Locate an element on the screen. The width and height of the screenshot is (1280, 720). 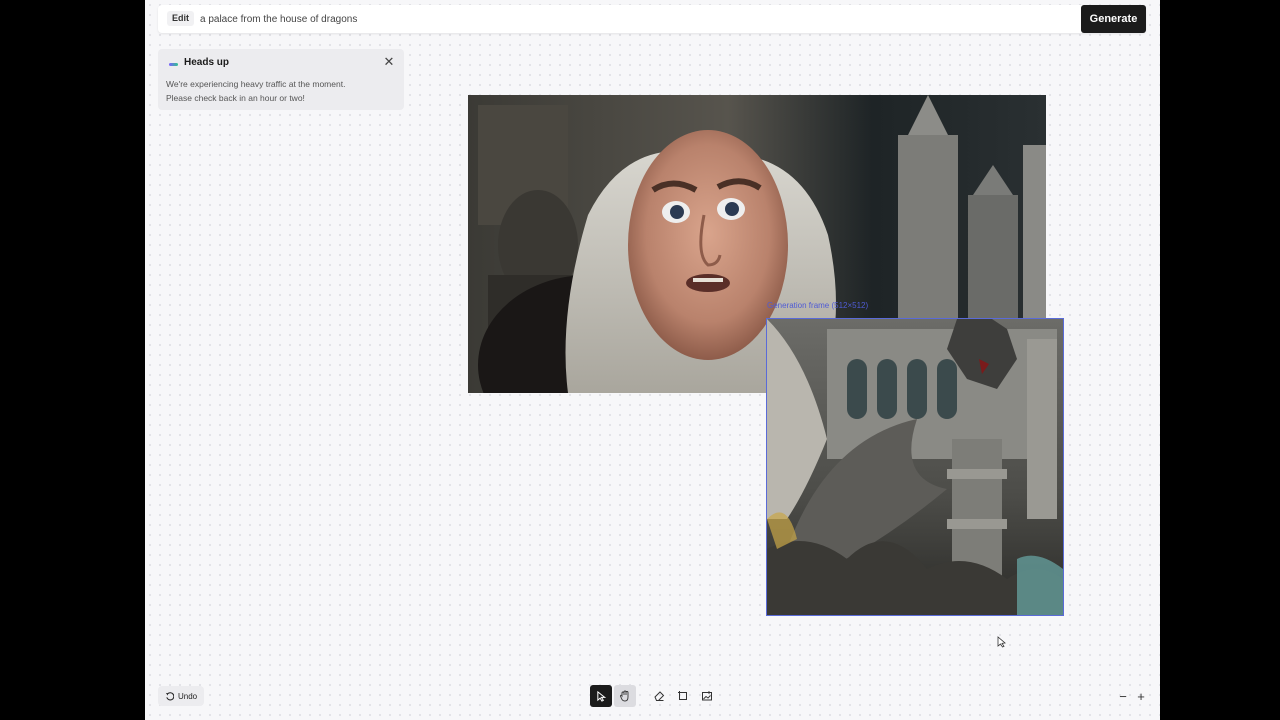
hand-icon is located at coordinates (624, 696).